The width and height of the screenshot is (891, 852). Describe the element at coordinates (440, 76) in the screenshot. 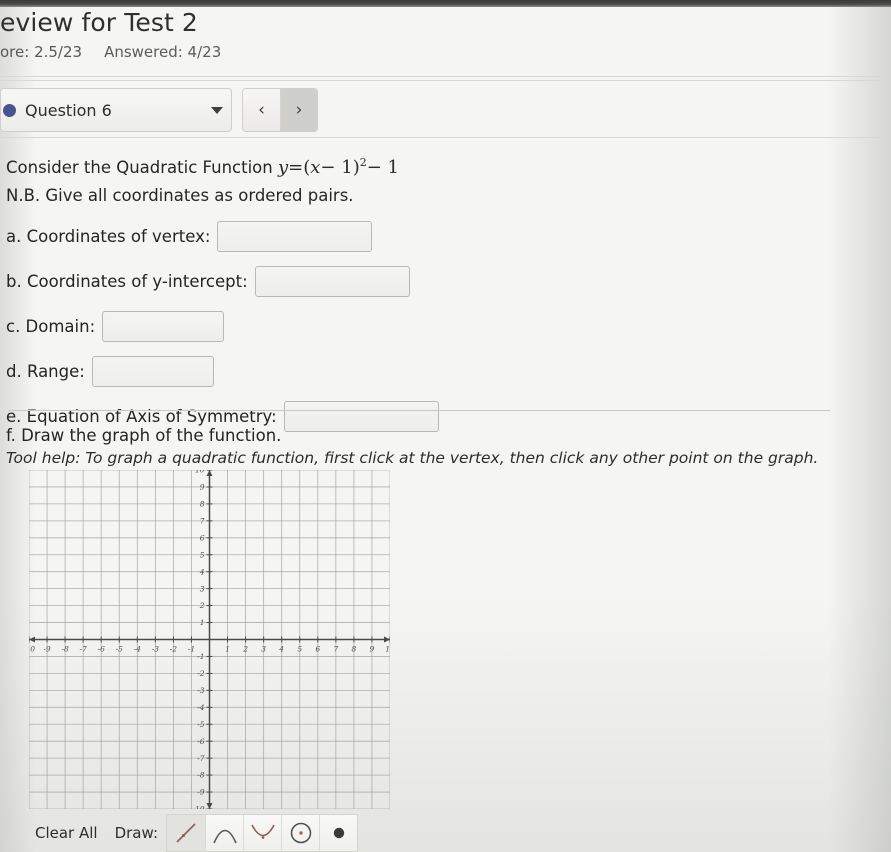

I see `header-divider-top` at that location.